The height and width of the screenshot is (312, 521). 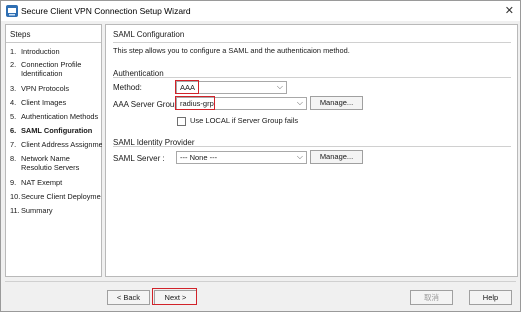 I want to click on use-local-checkbox, so click(x=181, y=121).